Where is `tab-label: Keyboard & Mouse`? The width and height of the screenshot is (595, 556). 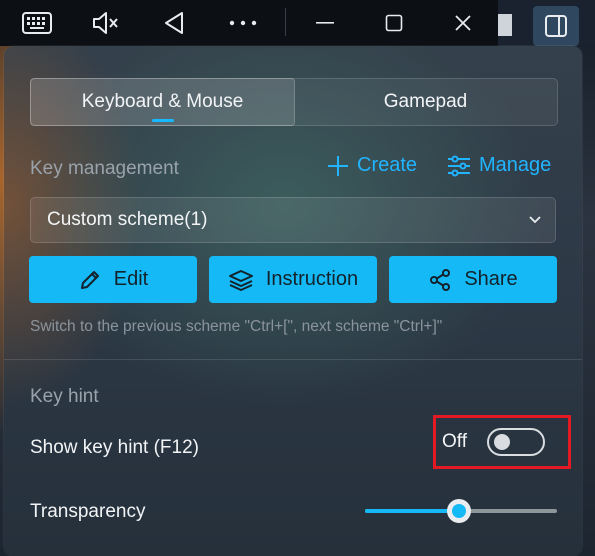
tab-label: Keyboard & Mouse is located at coordinates (162, 101).